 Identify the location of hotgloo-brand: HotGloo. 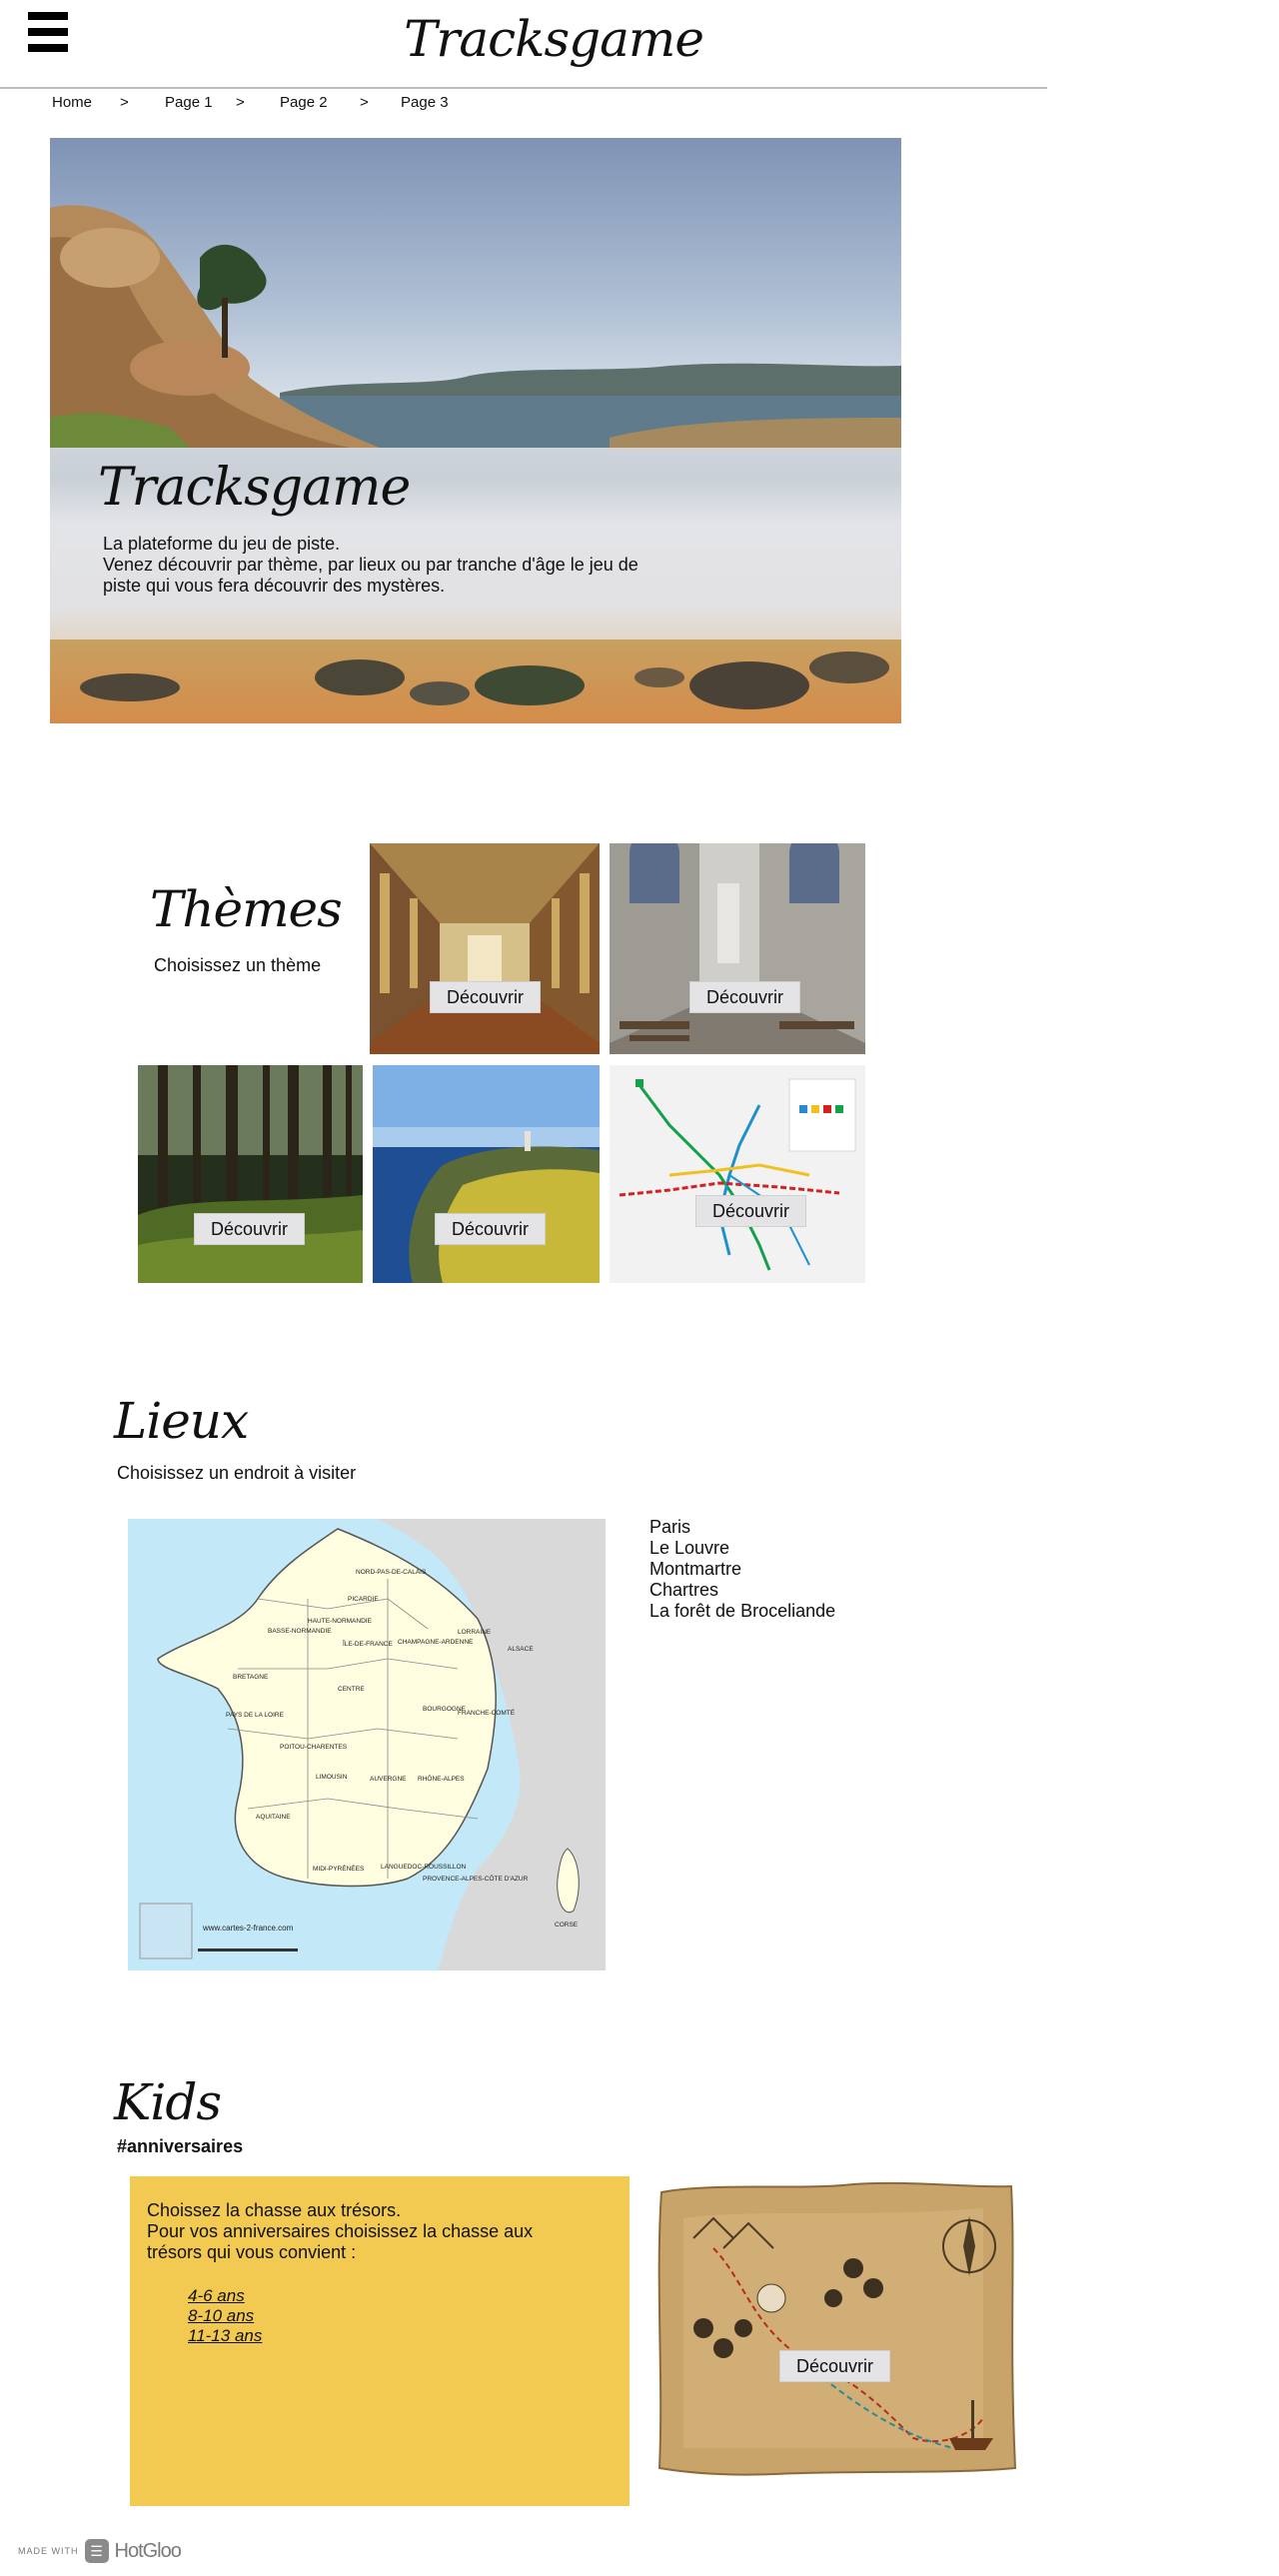
(148, 2550).